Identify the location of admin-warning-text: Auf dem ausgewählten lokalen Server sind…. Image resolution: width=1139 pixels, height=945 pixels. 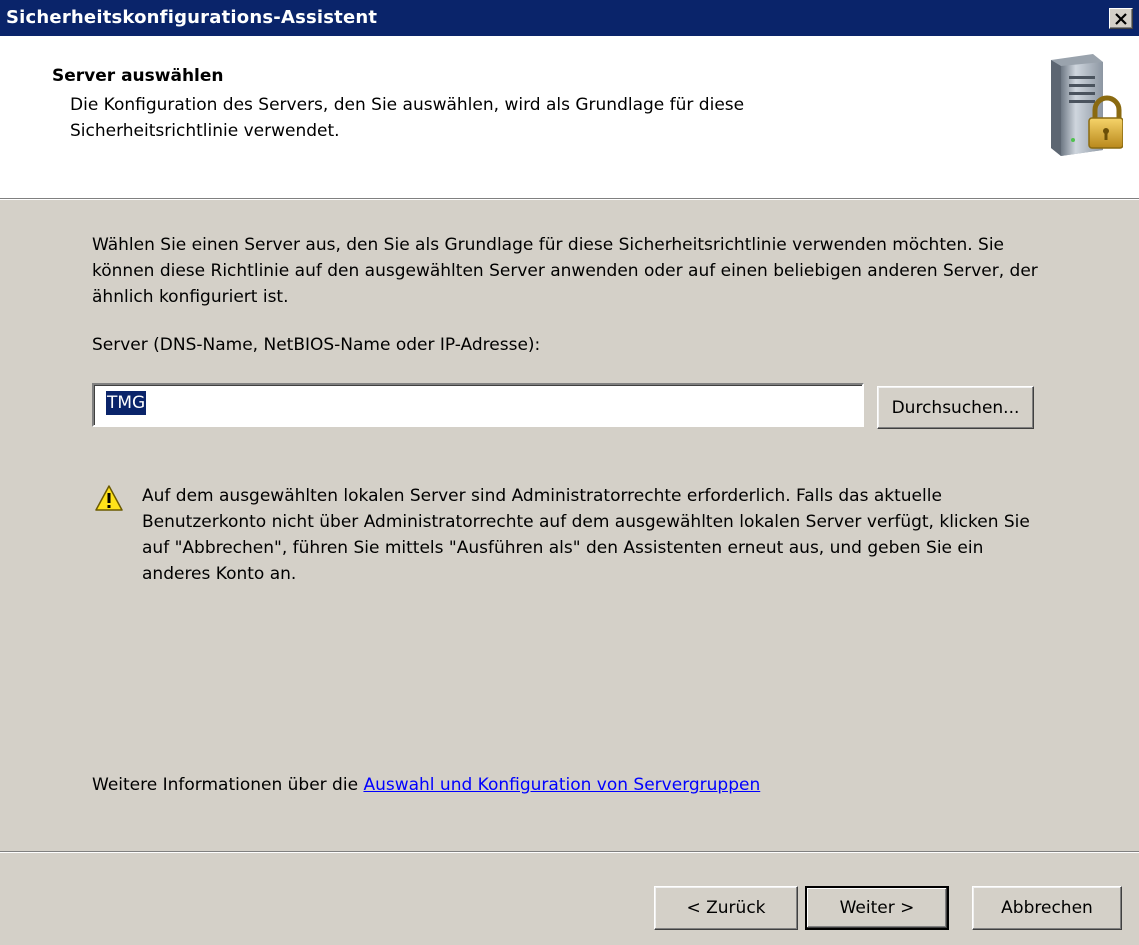
(586, 535).